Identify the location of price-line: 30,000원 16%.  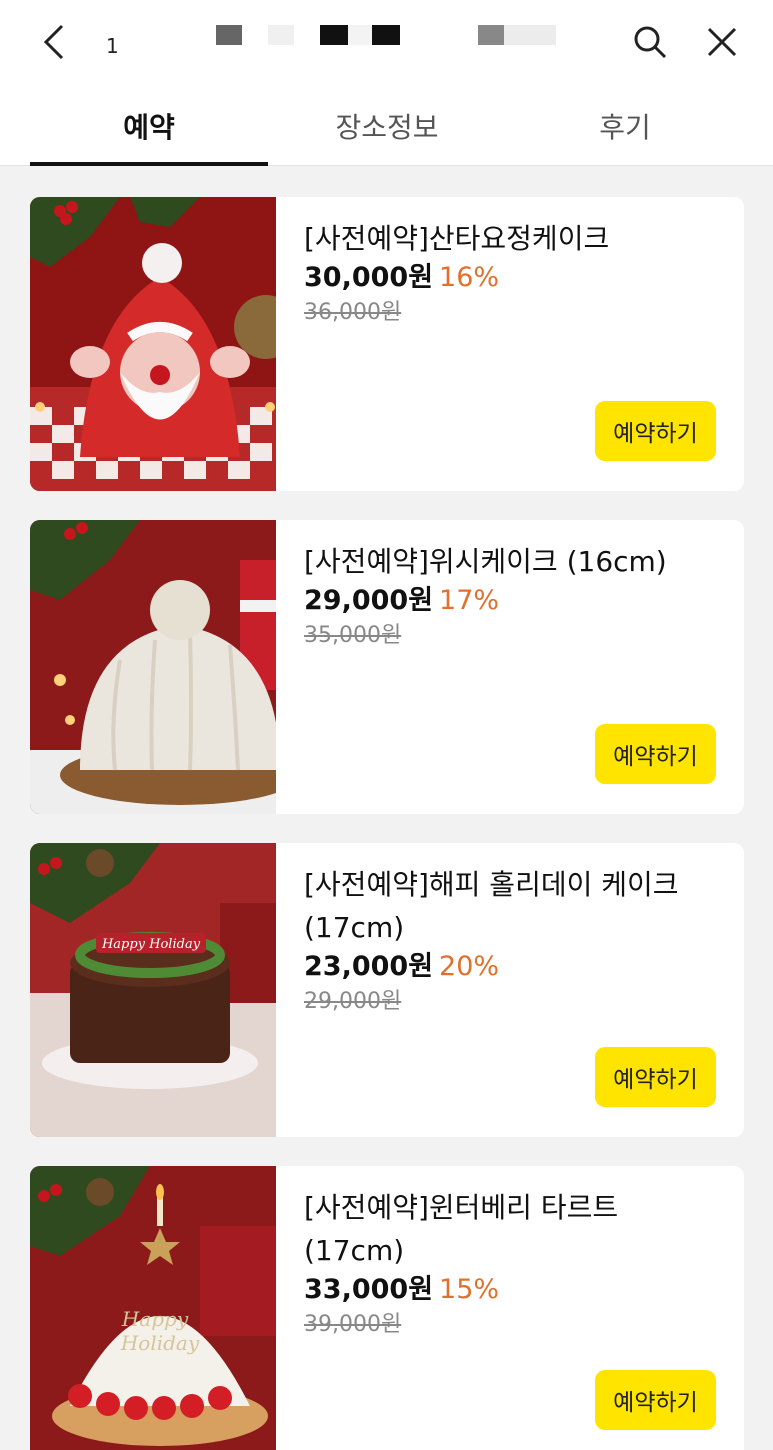
(514, 278).